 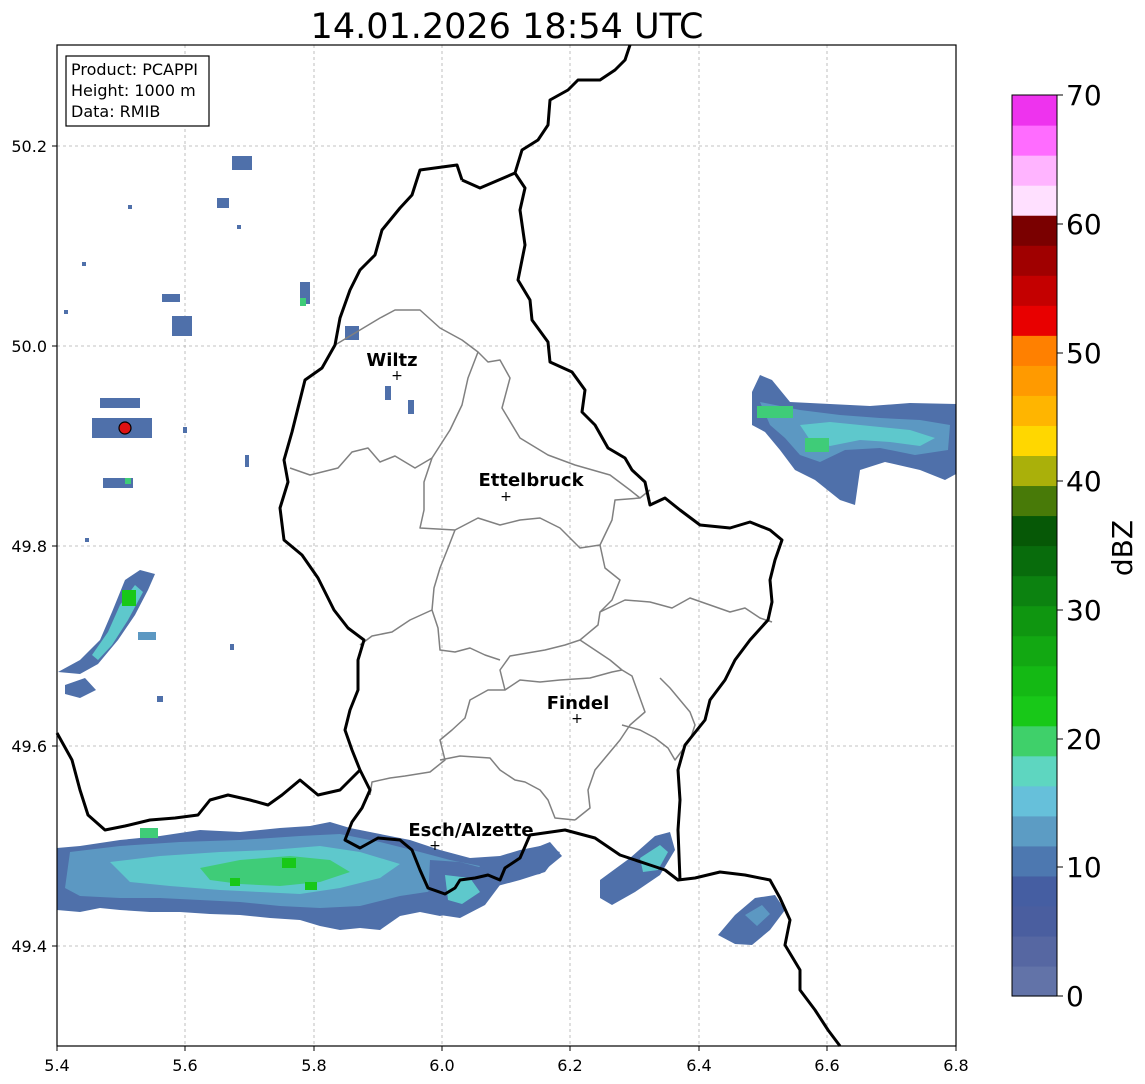 I want to click on x-tick-label: 6.8, so click(x=955, y=1065).